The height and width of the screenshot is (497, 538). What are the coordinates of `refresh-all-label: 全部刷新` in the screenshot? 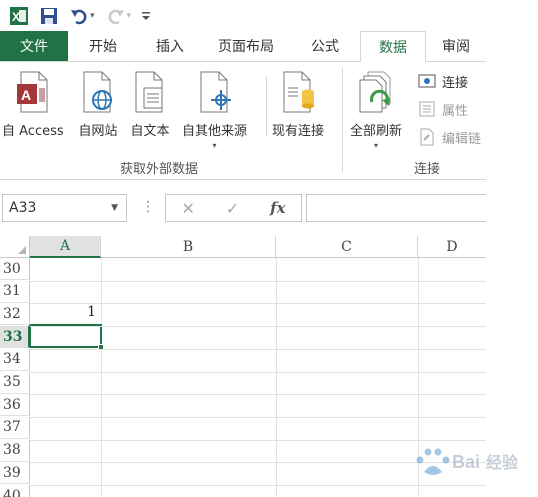 It's located at (376, 131).